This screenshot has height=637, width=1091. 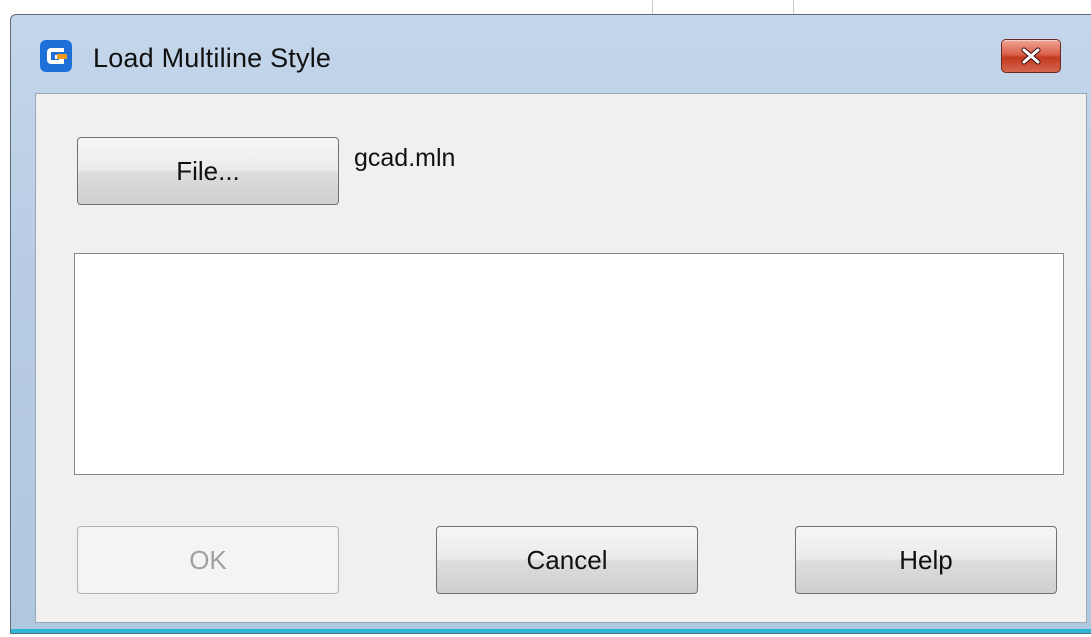 I want to click on dialog-title: Load Multiline Style, so click(x=212, y=58).